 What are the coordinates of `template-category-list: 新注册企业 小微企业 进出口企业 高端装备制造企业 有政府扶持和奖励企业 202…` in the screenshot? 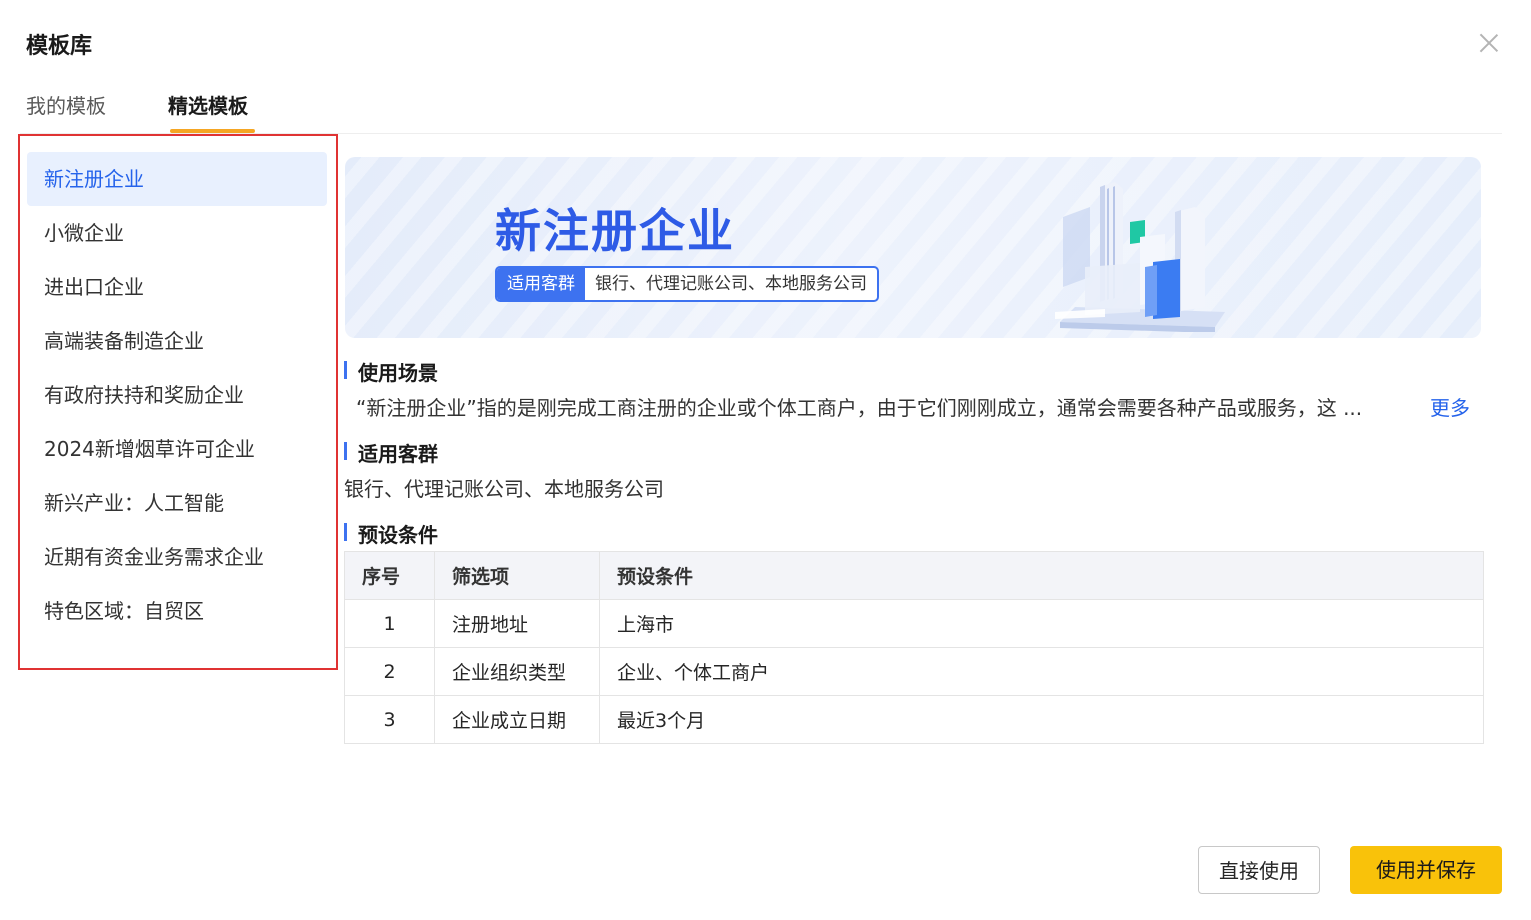 It's located at (178, 402).